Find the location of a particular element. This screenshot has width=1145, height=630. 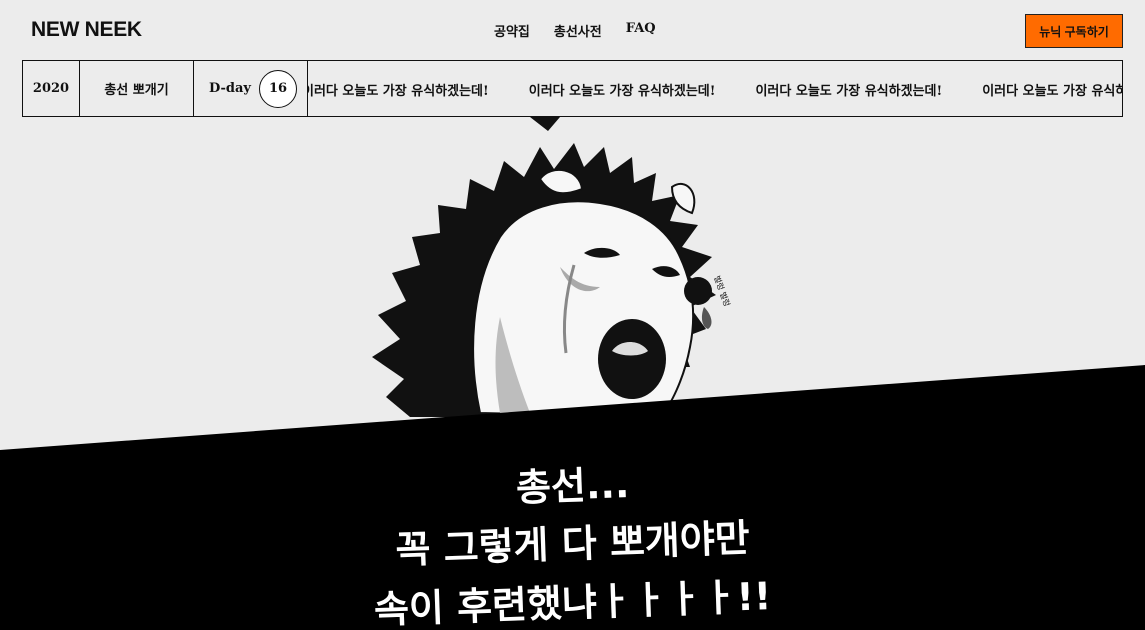

nav-item-election-dictionary: 총선사전 is located at coordinates (578, 30).